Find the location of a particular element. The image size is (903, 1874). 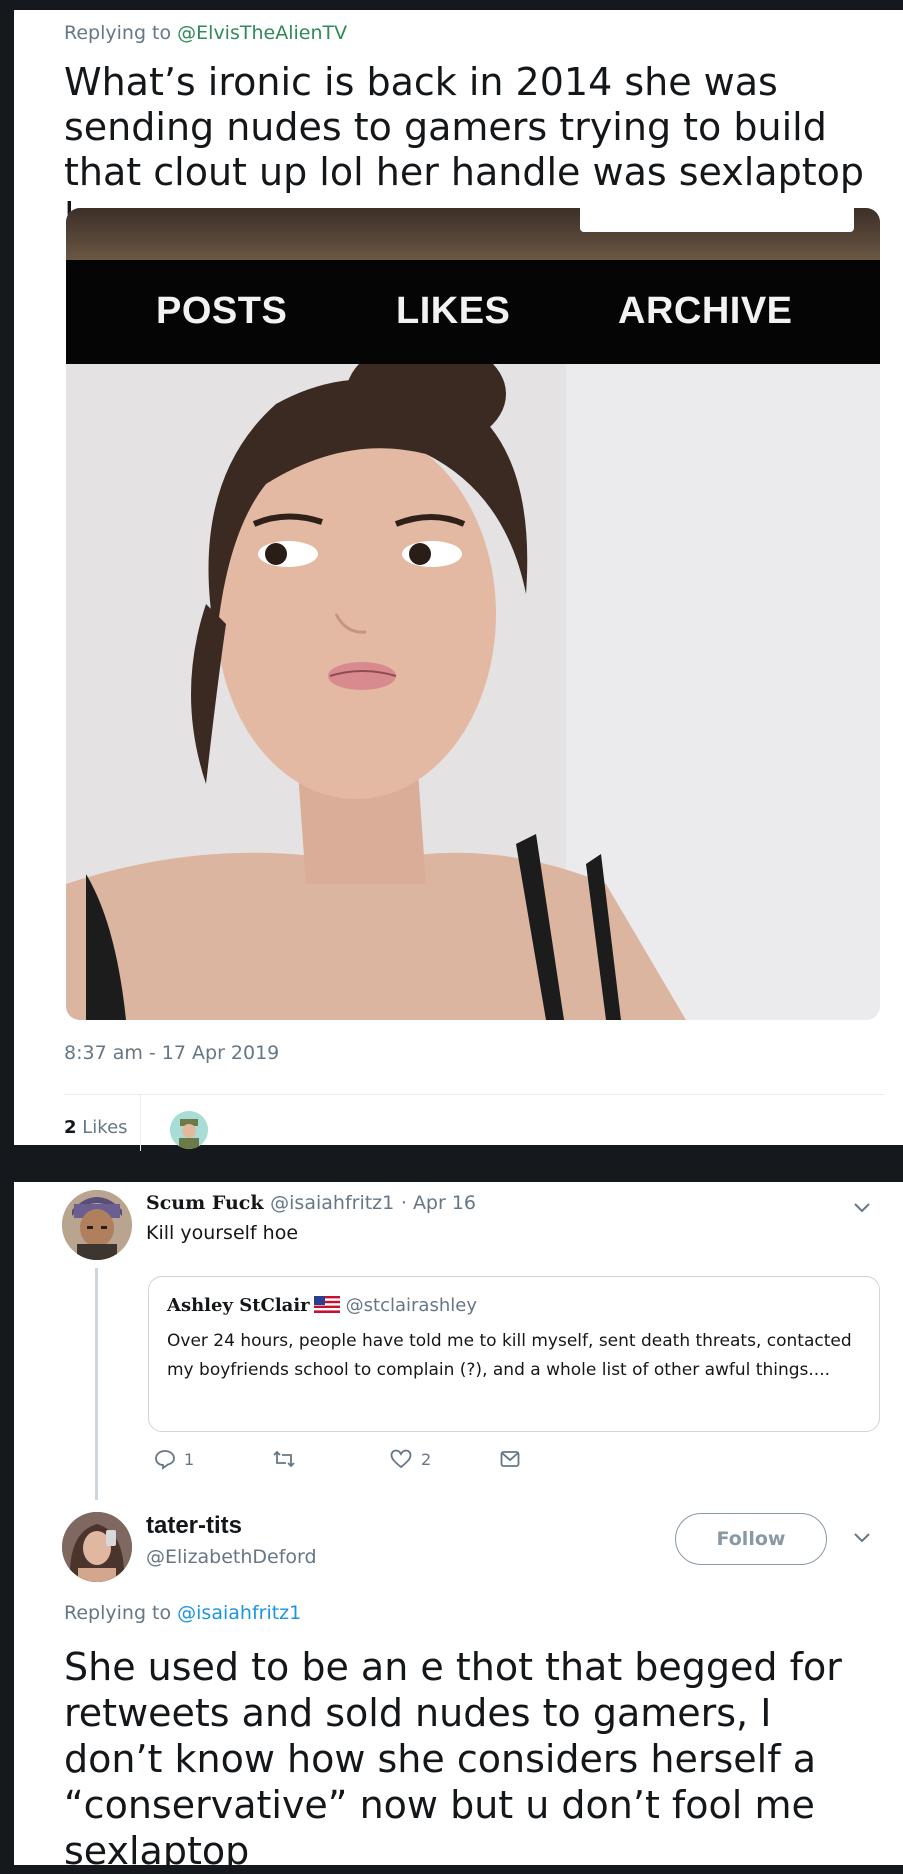

reply-button: 1 is located at coordinates (174, 1459).